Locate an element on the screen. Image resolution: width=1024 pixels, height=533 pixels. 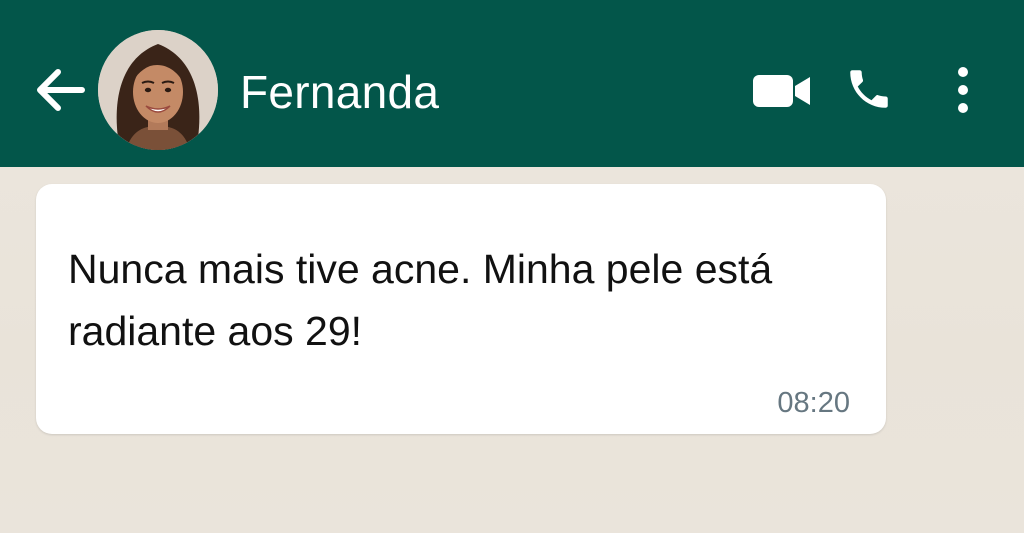
back-button is located at coordinates (60, 90).